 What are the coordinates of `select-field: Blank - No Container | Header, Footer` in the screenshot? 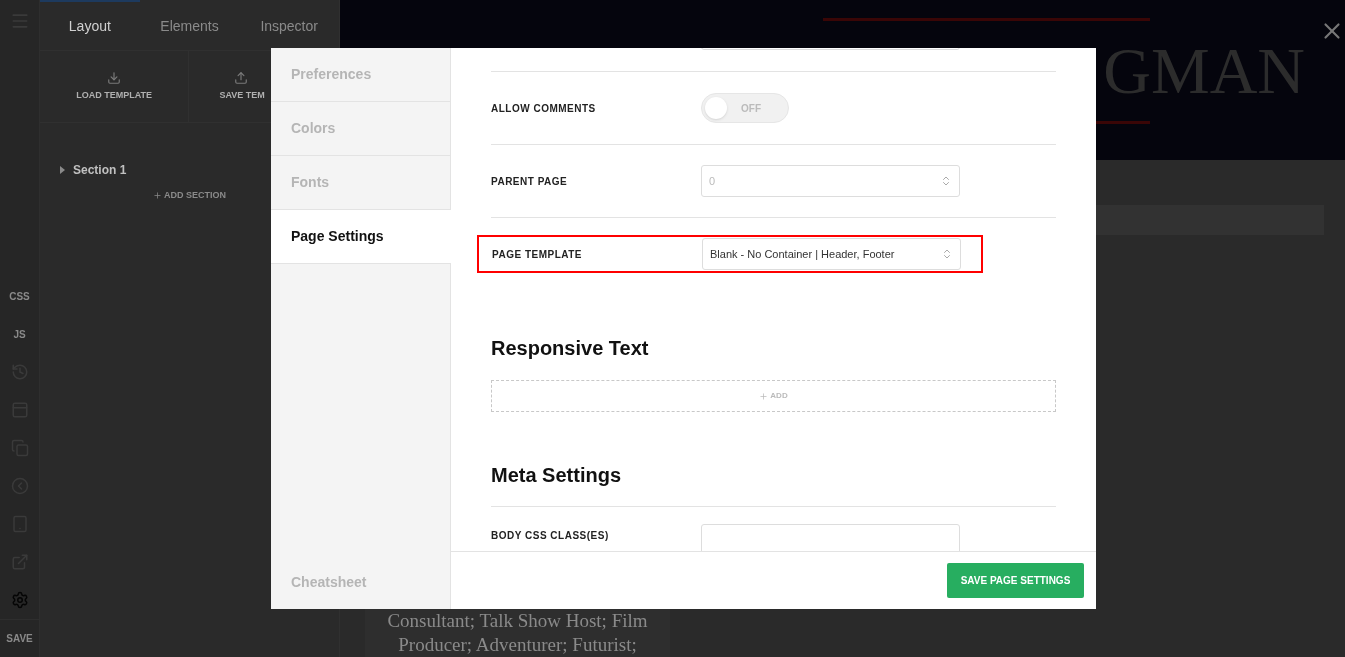 It's located at (831, 254).